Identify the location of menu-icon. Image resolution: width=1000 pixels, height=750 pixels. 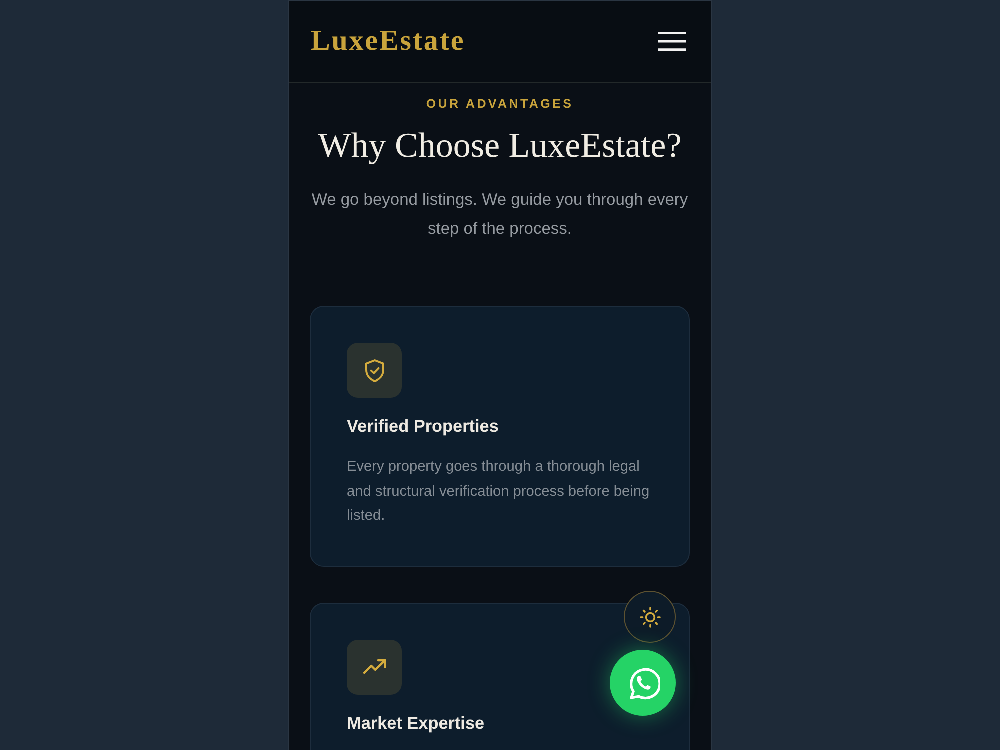
(672, 41).